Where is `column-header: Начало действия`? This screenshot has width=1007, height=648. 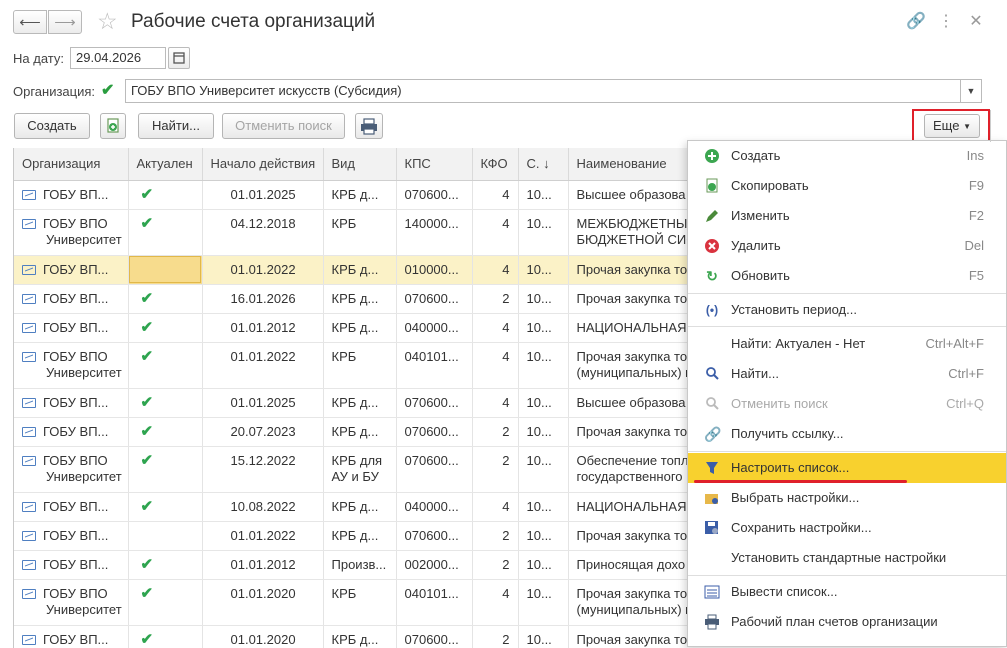
column-header: Начало действия is located at coordinates (263, 164).